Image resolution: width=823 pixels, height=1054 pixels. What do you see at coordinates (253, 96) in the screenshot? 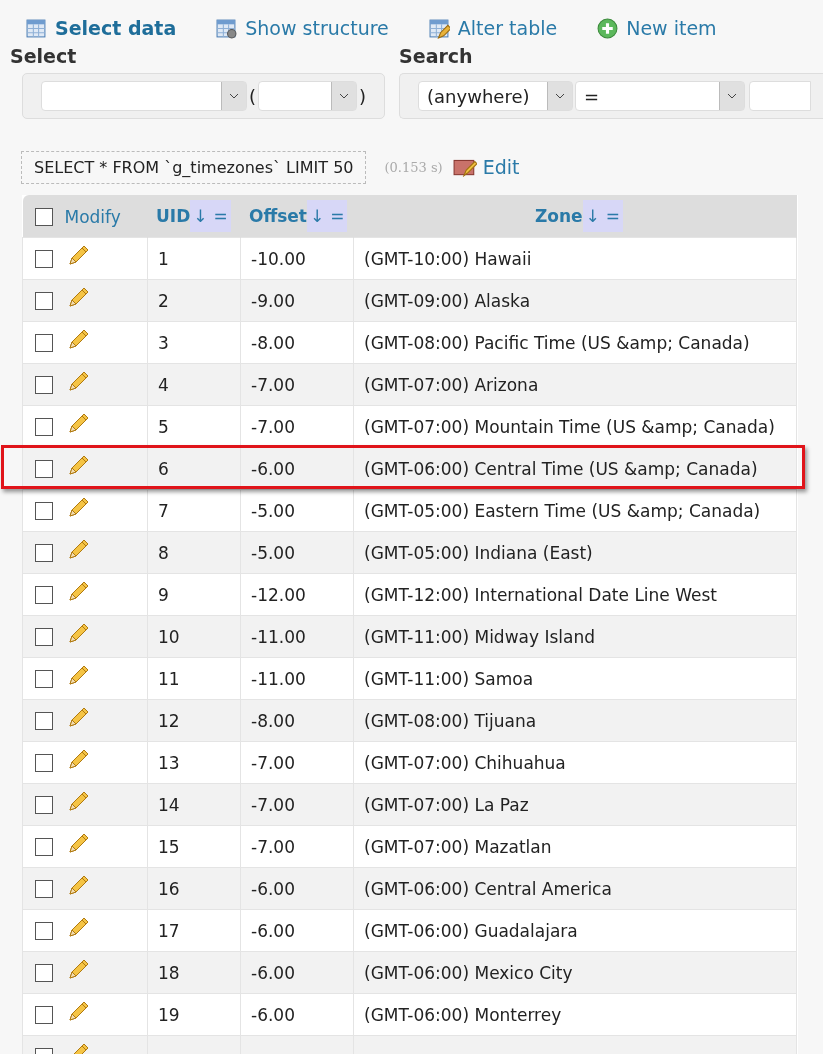
I see `paren: (` at bounding box center [253, 96].